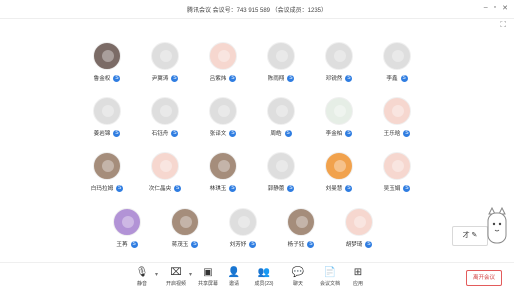  Describe the element at coordinates (339, 133) in the screenshot. I see `participant-name-line: 李金柏 S` at that location.